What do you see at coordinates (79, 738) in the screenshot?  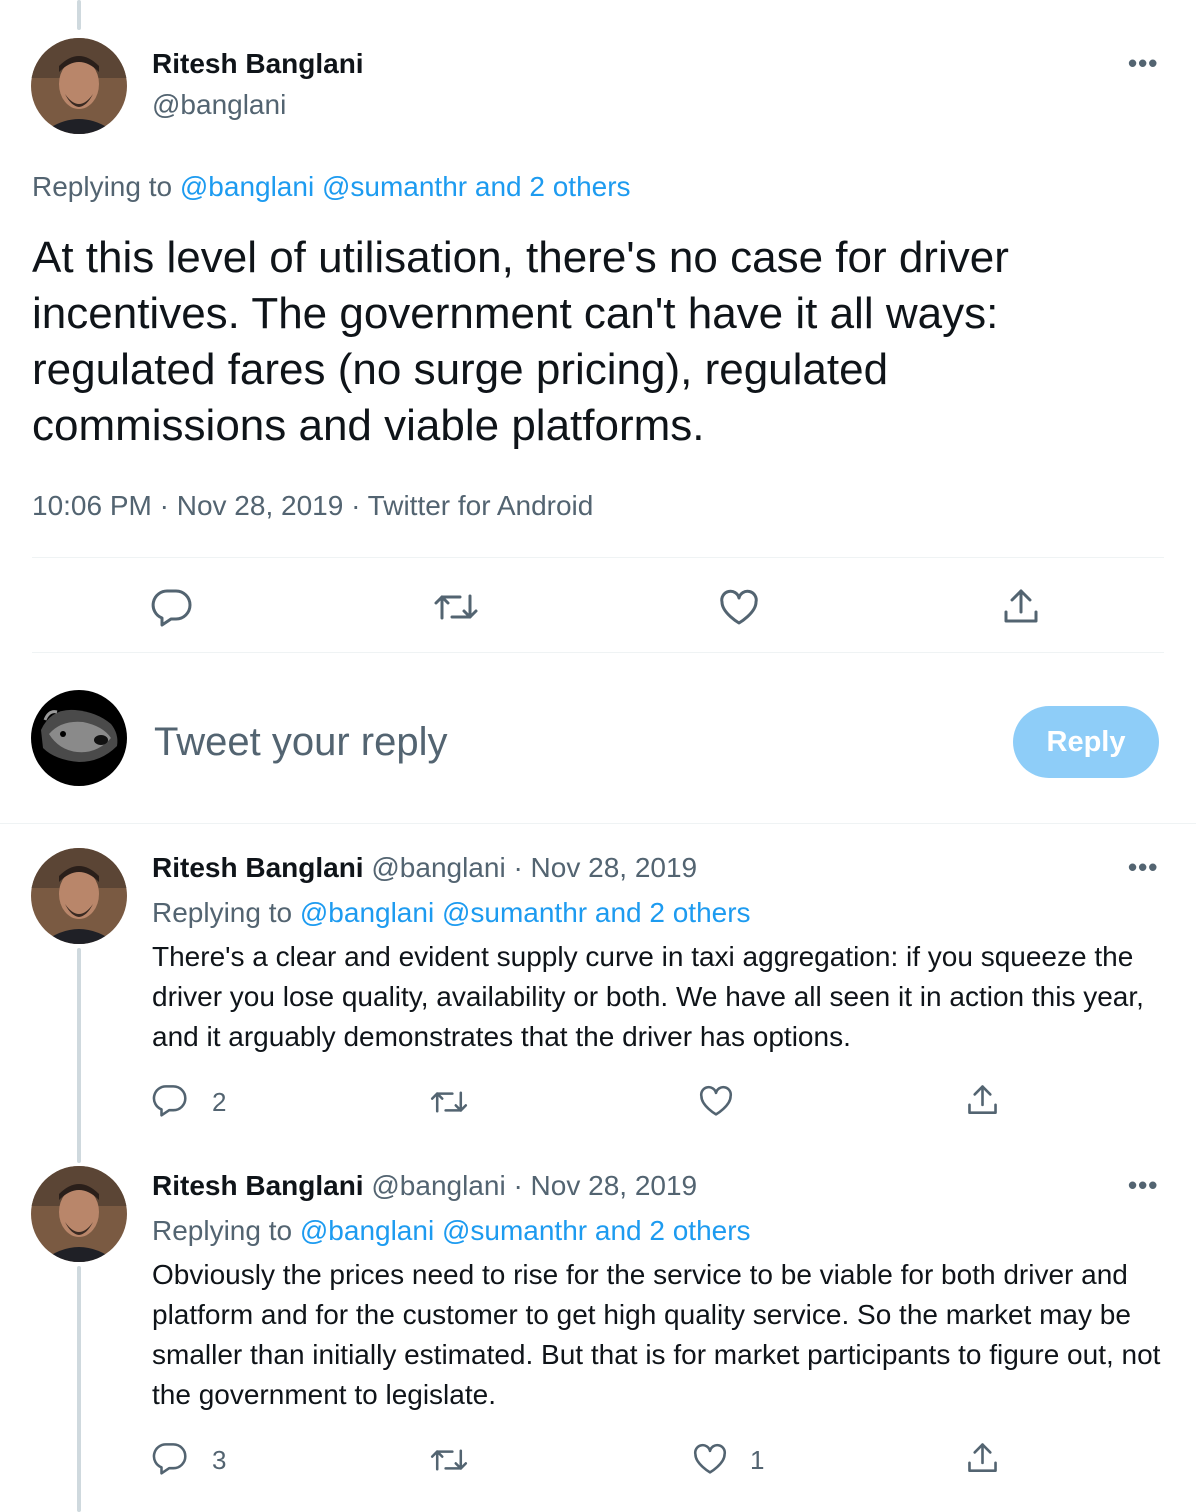 I see `user-avatar` at bounding box center [79, 738].